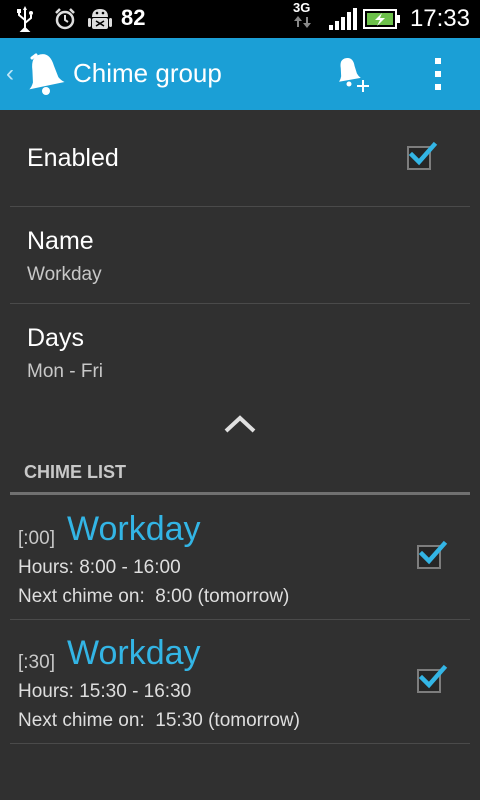 This screenshot has height=800, width=480. I want to click on overflow-menu-icon, so click(438, 74).